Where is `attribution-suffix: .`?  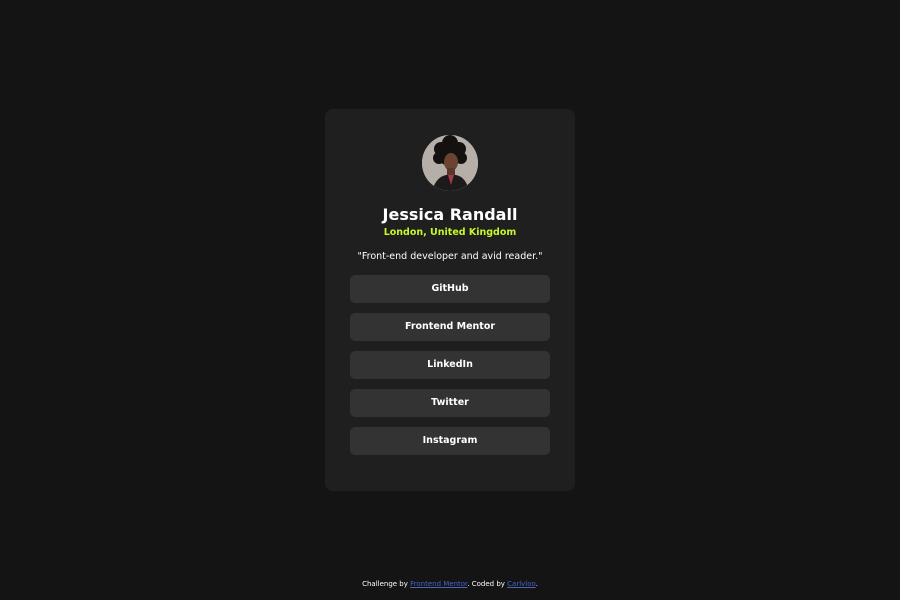 attribution-suffix: . is located at coordinates (536, 584).